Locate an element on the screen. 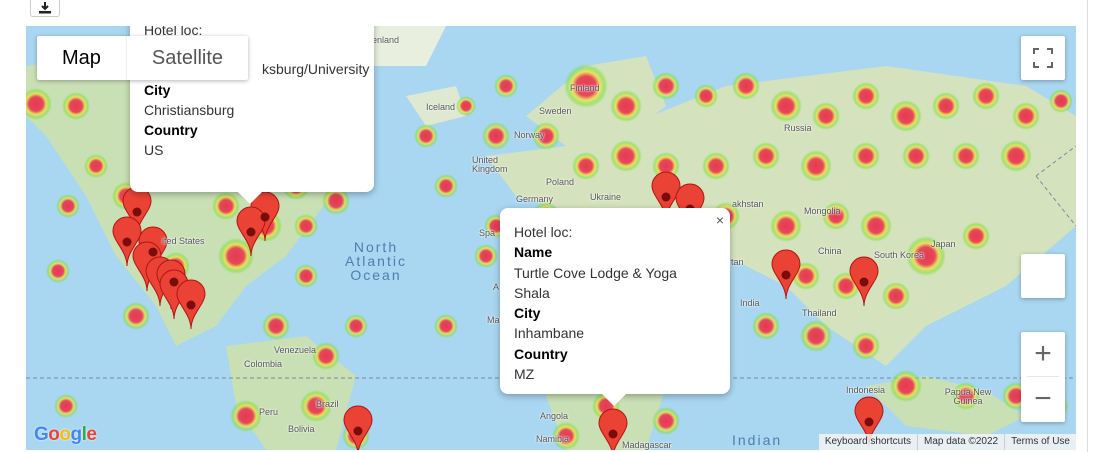 The image size is (1095, 452). place-label: Venezuela is located at coordinates (295, 350).